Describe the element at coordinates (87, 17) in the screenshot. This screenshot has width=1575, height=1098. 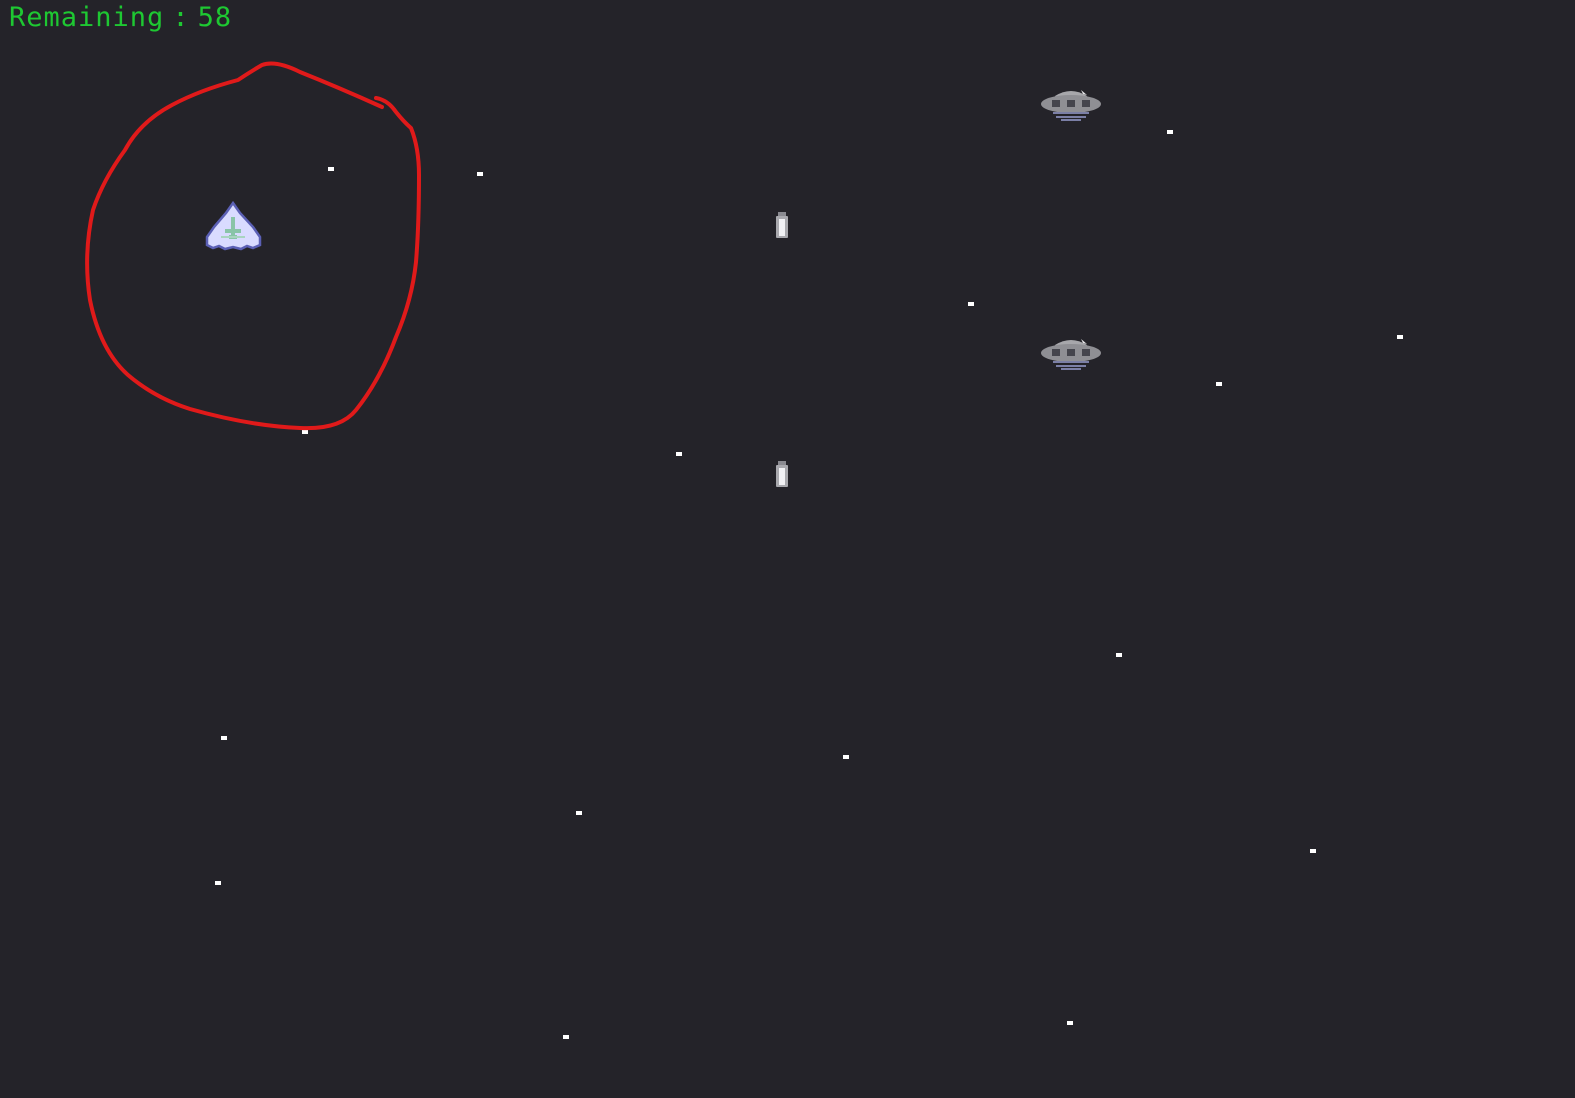
I see `remaining-label: Remaining` at that location.